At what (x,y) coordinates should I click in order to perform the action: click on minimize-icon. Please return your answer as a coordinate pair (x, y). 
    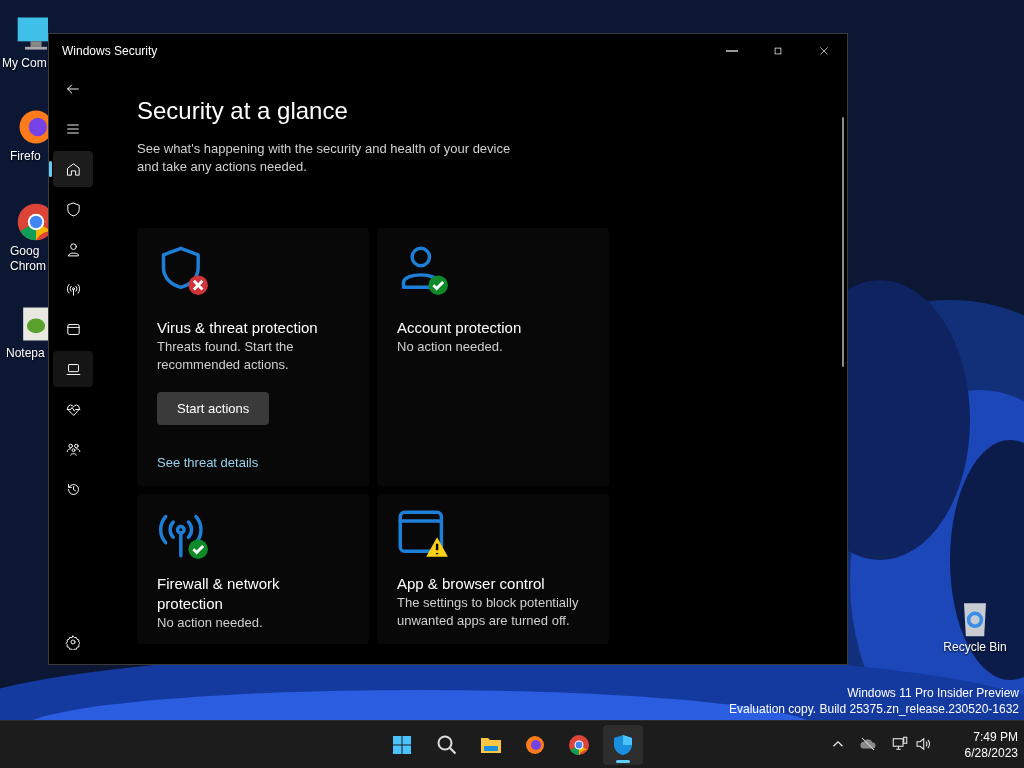
    Looking at the image, I should click on (732, 50).